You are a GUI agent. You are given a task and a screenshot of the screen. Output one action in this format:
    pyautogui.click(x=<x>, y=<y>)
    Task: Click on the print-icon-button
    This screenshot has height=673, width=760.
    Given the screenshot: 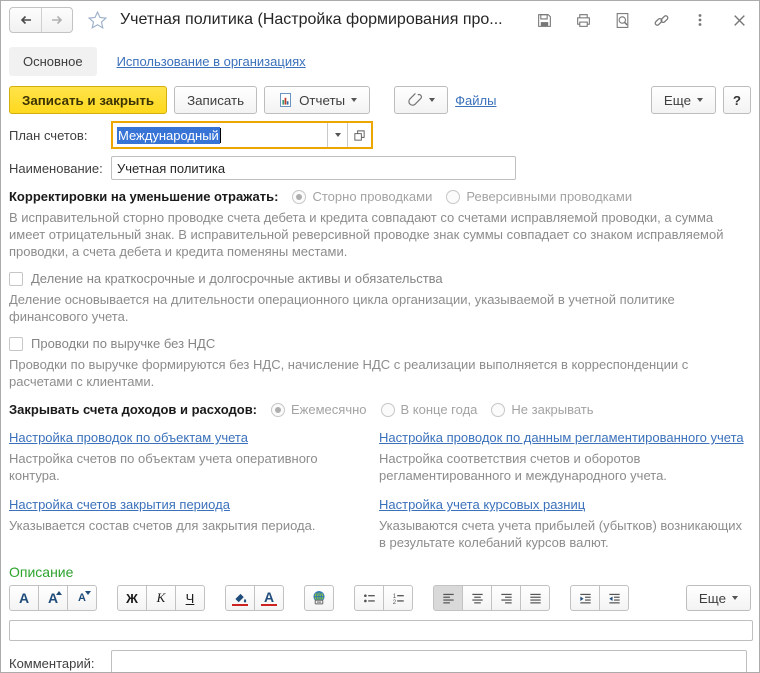 What is the action you would take?
    pyautogui.click(x=583, y=20)
    